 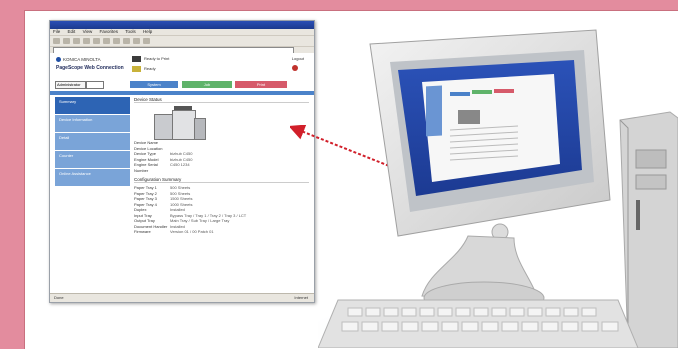 I want to click on refresh-icon, so click(x=86, y=41).